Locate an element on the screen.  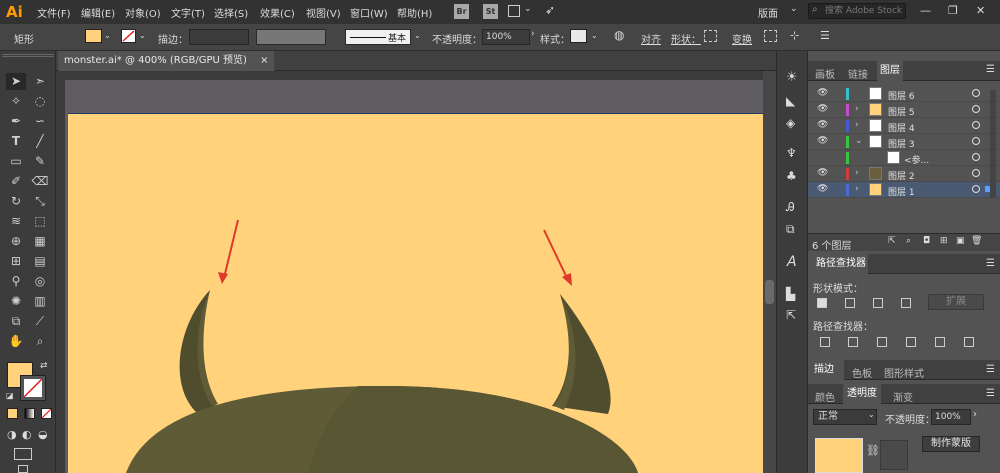
shaper-tool-icon: ✐ is located at coordinates (16, 181).